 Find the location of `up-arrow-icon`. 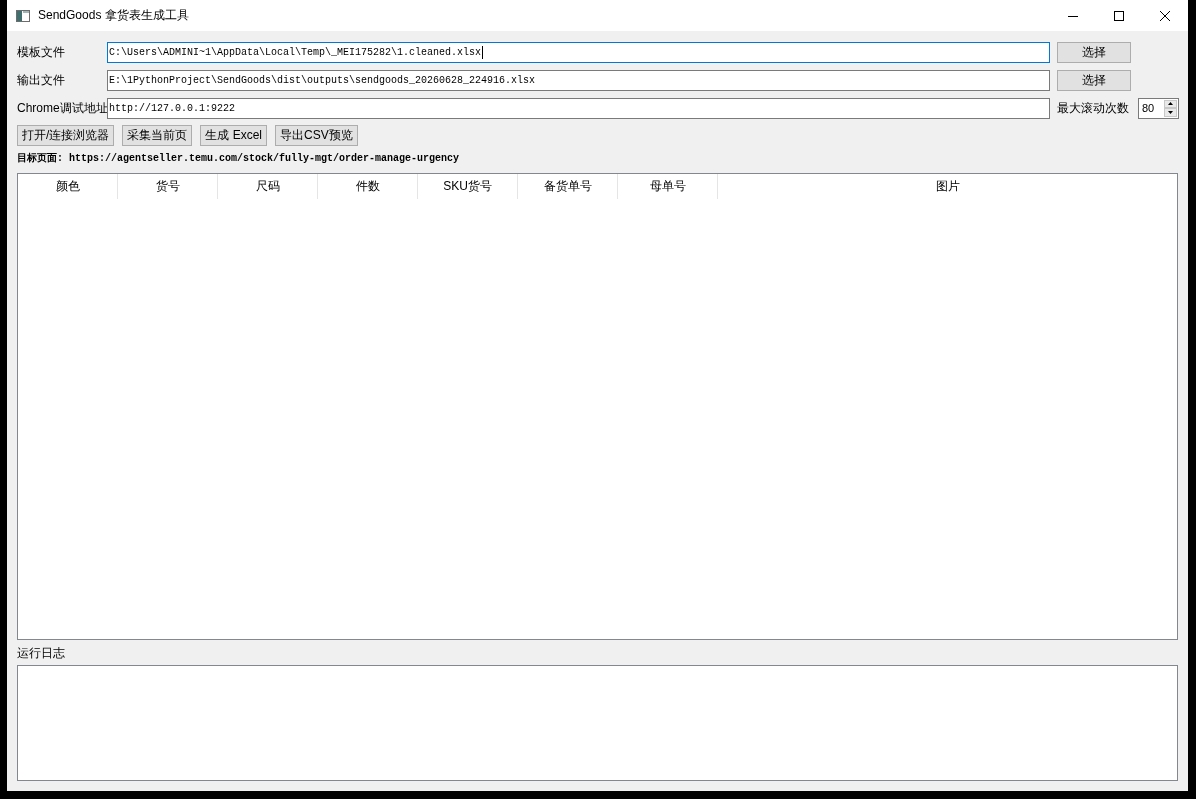

up-arrow-icon is located at coordinates (1170, 104).